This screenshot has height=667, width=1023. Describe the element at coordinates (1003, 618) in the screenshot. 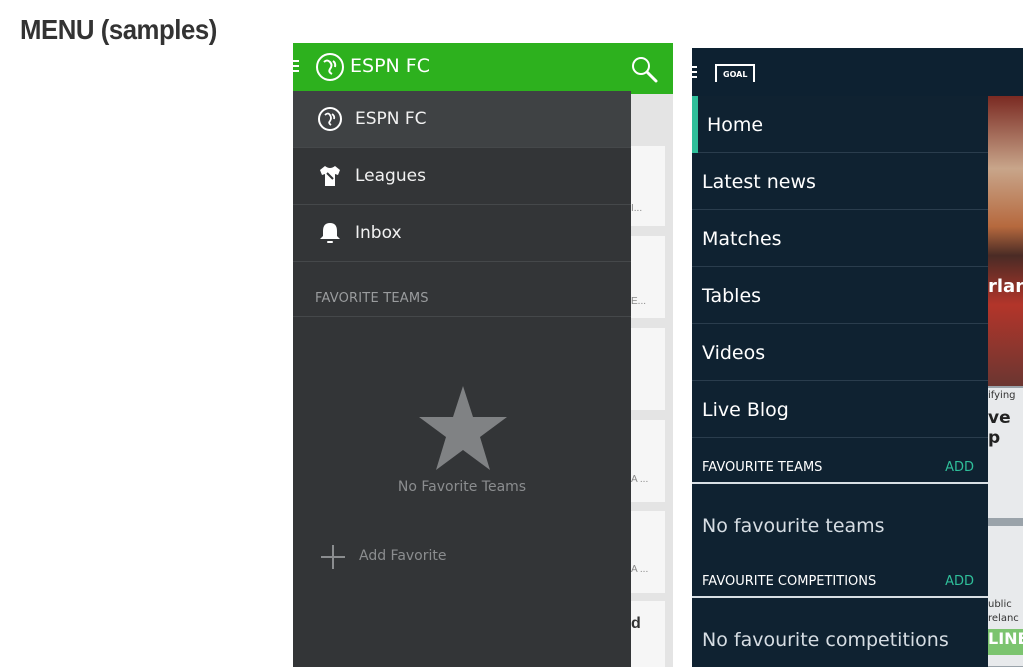

I see `goal-bg-snippet: relanc` at that location.